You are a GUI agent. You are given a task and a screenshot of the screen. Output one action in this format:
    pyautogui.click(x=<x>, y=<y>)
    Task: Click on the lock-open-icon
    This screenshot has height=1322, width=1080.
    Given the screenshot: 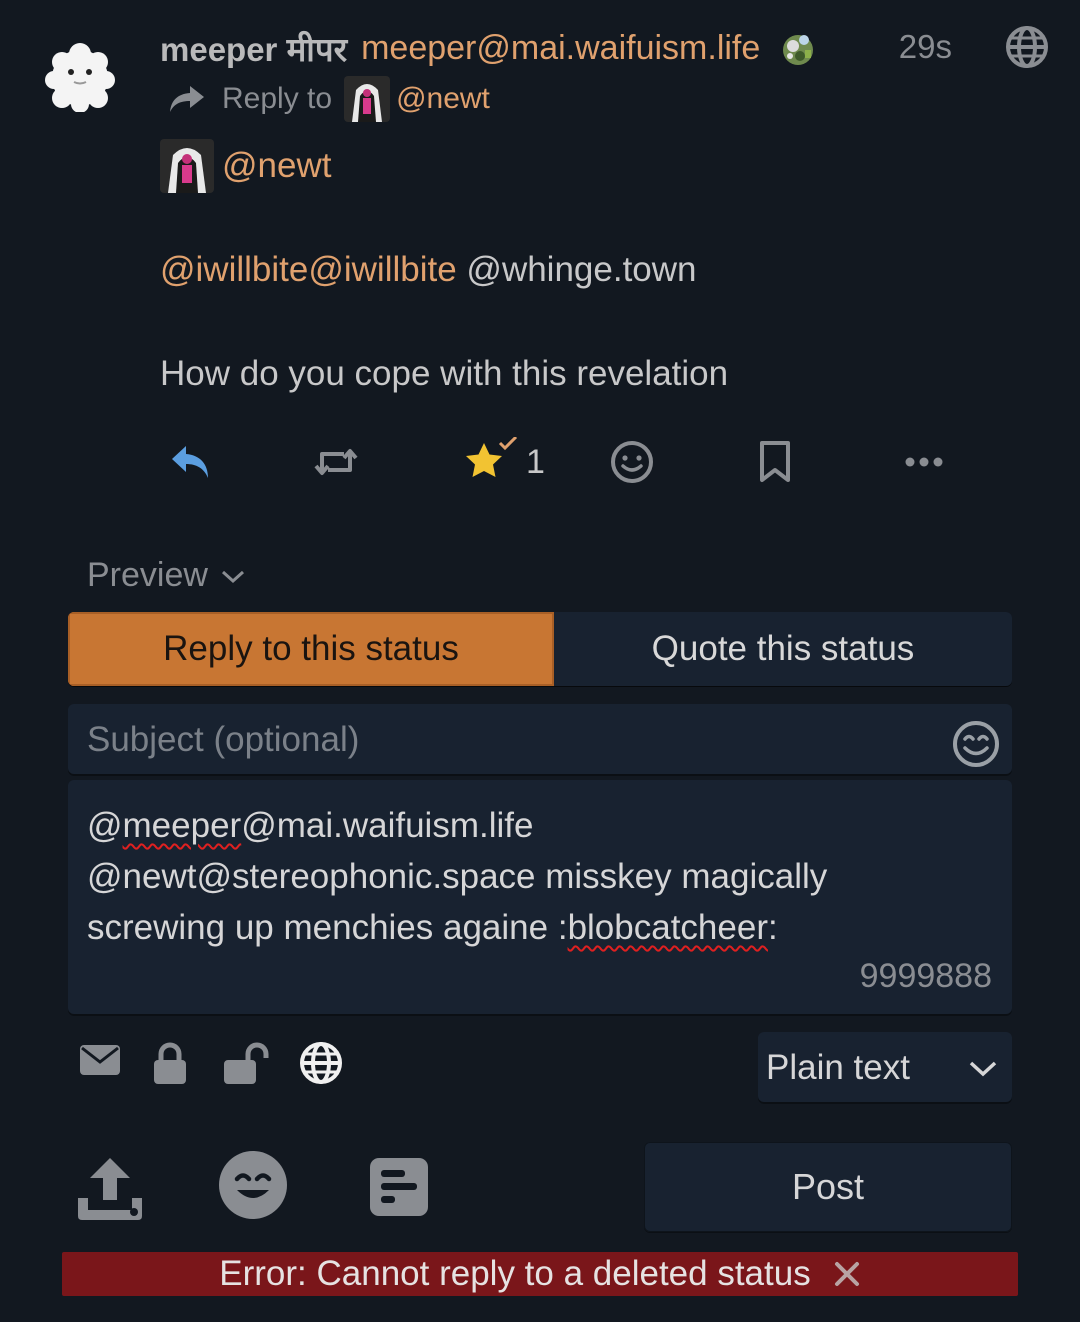 What is the action you would take?
    pyautogui.click(x=246, y=1064)
    